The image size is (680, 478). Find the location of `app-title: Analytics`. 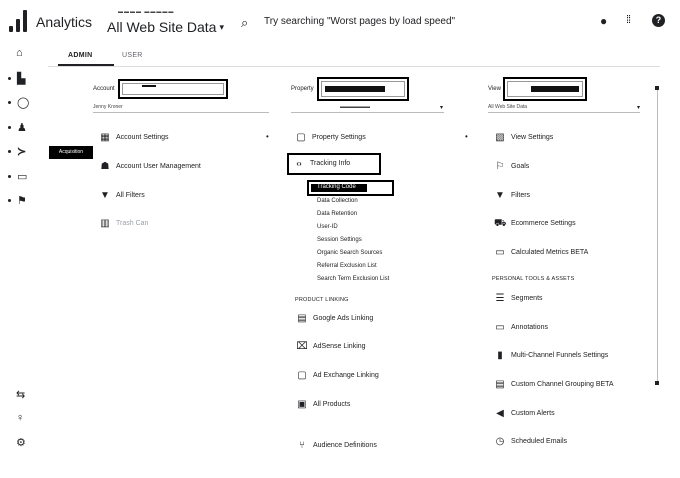

app-title: Analytics is located at coordinates (64, 22).